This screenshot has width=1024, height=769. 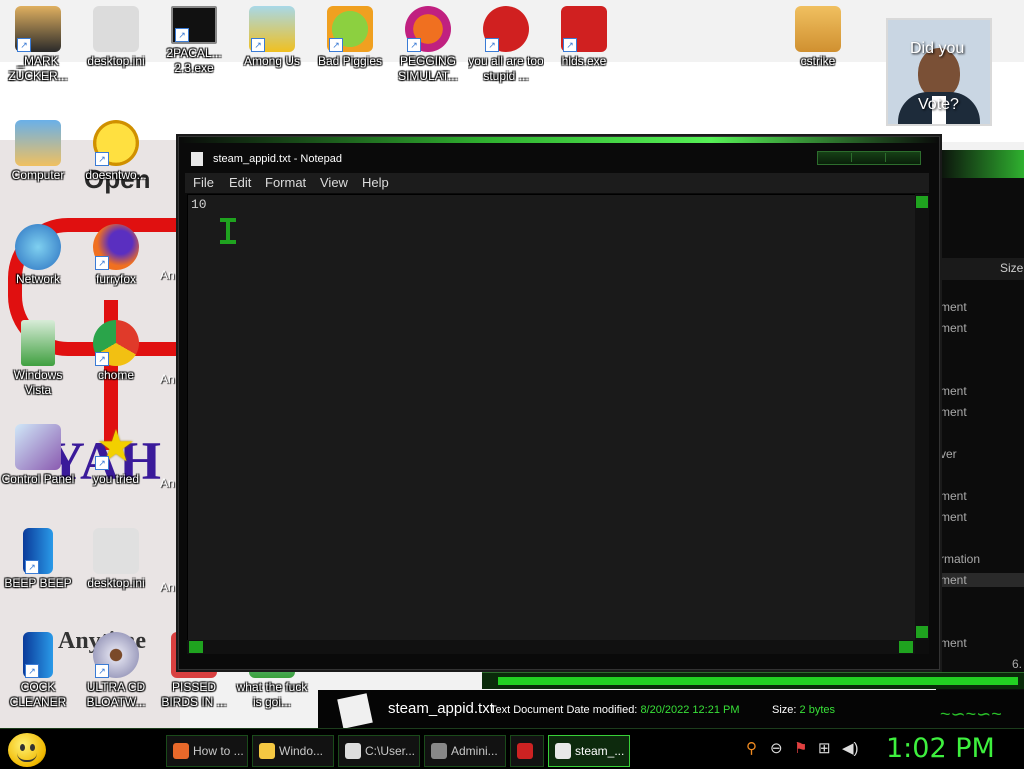 What do you see at coordinates (38, 143) in the screenshot?
I see `computer-icon` at bounding box center [38, 143].